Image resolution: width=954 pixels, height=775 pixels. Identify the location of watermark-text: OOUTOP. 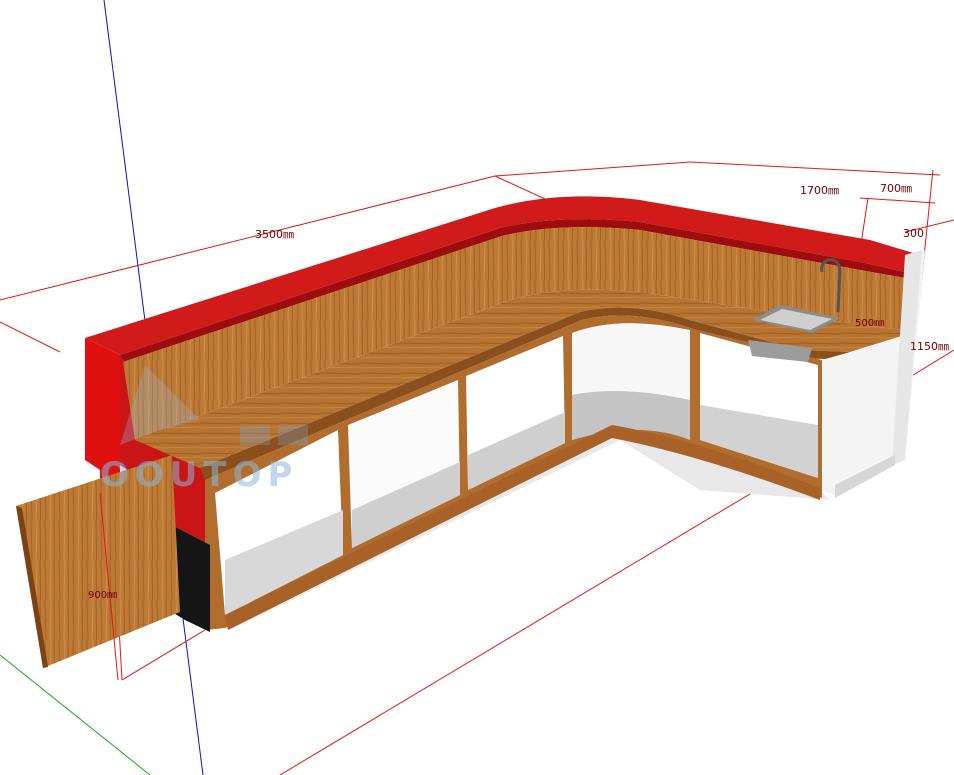
(199, 475).